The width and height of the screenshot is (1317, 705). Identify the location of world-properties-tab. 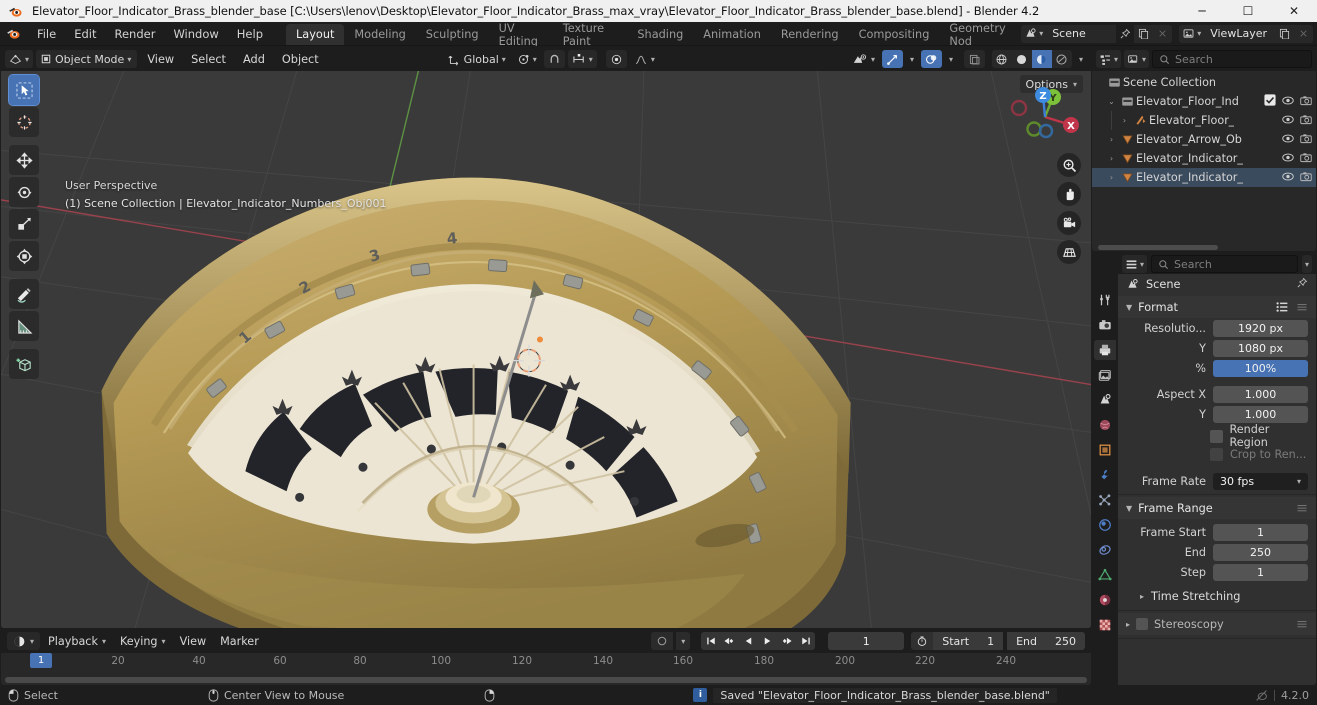
(1105, 425).